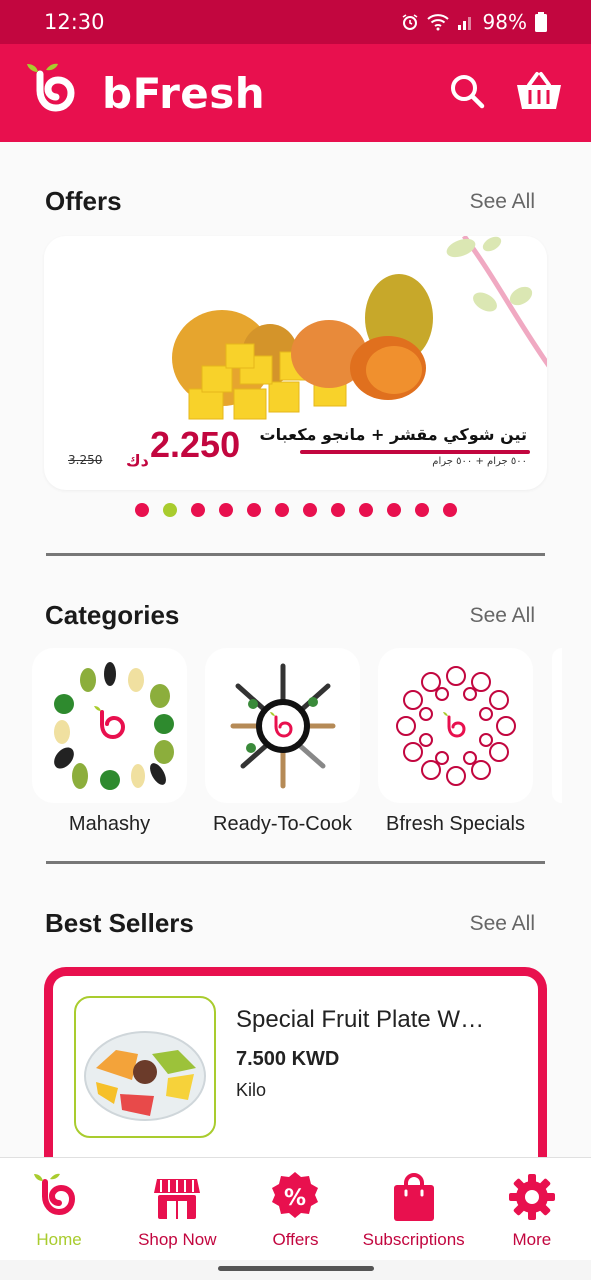 The width and height of the screenshot is (591, 1280). I want to click on search-icon, so click(467, 93).